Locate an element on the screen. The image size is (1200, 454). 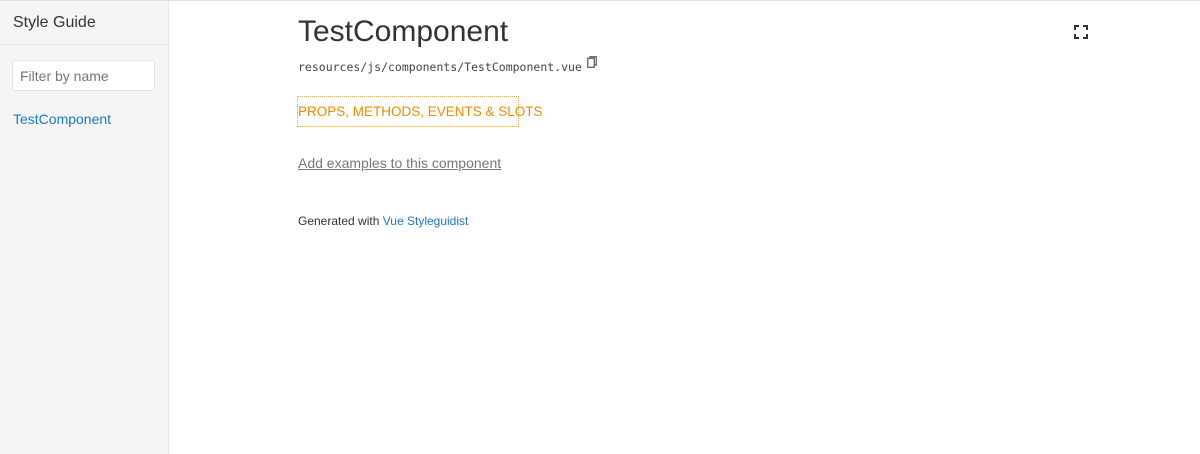
tab-props-methods-events-slots: PROPS, METHODS, EVENTS & SLOTS is located at coordinates (420, 111).